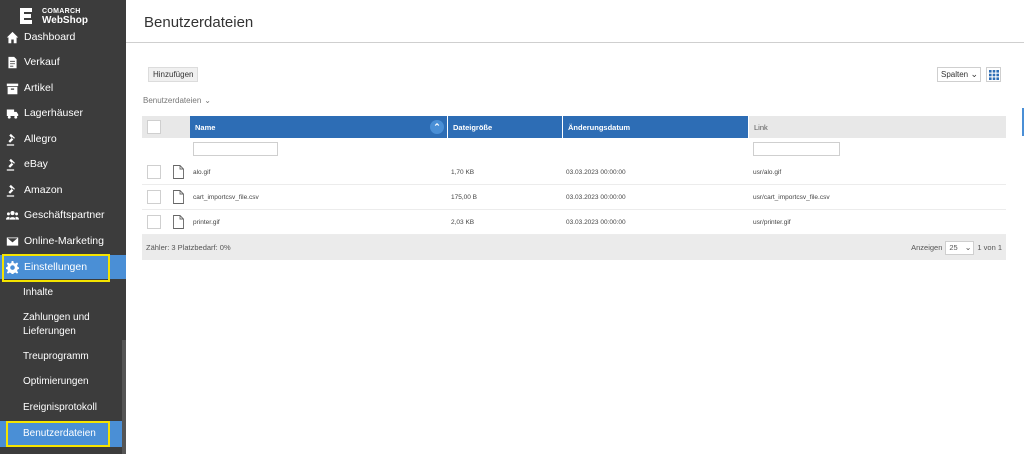  What do you see at coordinates (56, 268) in the screenshot?
I see `highlight-einstellungen` at bounding box center [56, 268].